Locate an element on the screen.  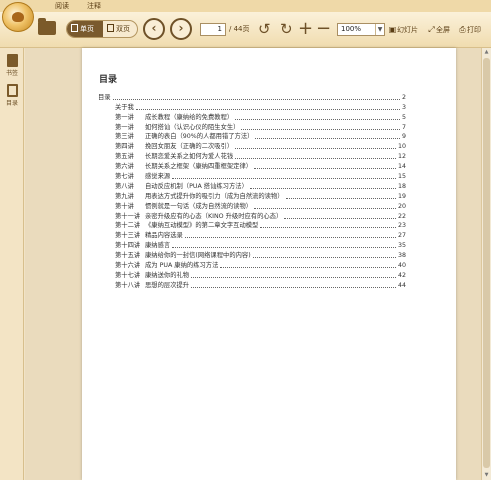
toc-entry-number: 第一讲 is located at coordinates (124, 117).